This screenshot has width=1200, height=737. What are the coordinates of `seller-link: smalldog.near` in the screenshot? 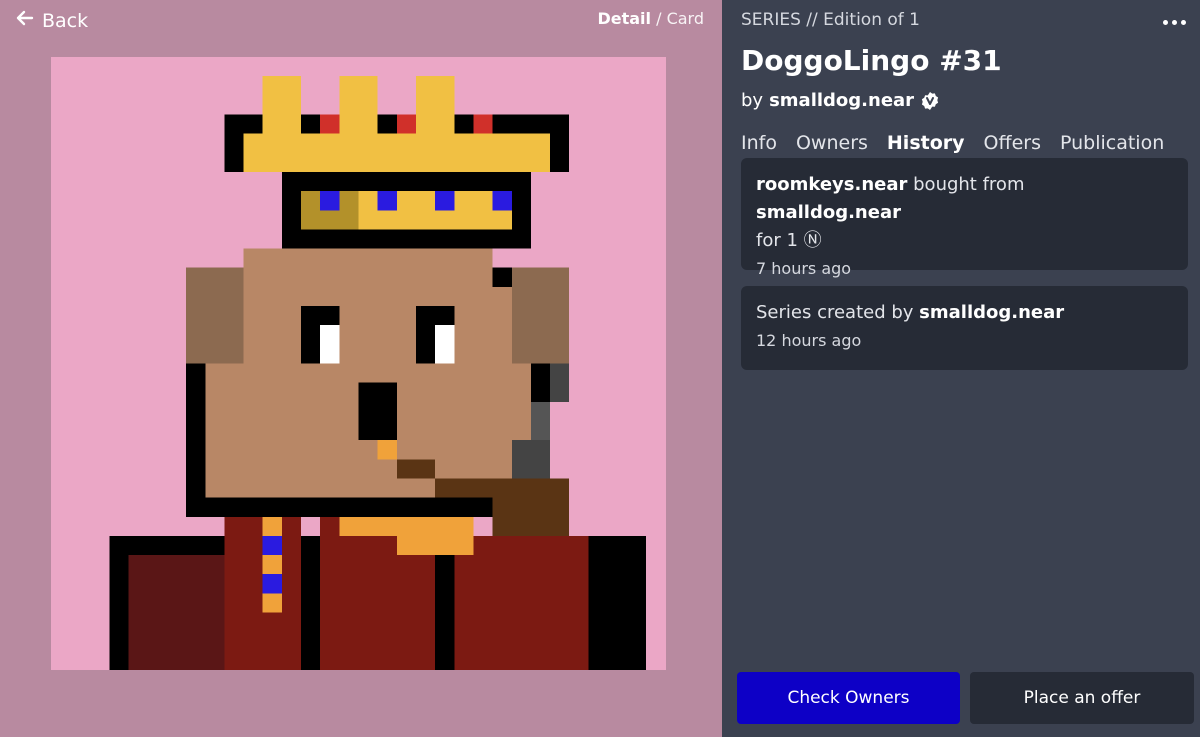 It's located at (828, 212).